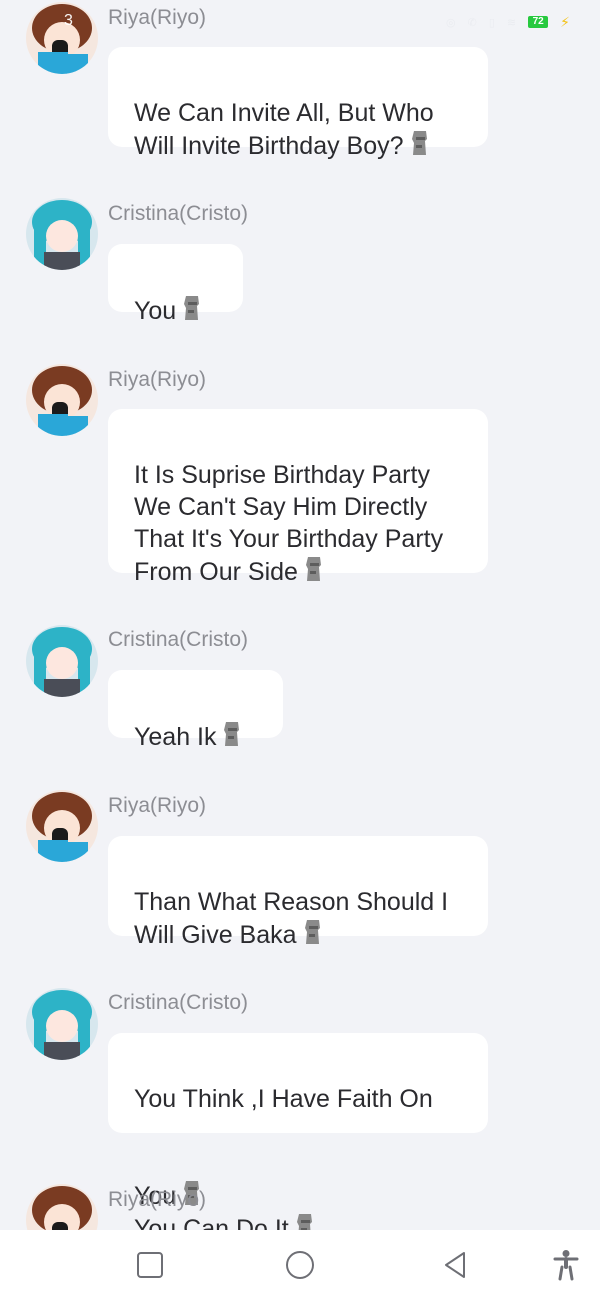 Image resolution: width=600 pixels, height=1300 pixels. I want to click on message-text-line: You Think ,I Have Faith On, so click(283, 1099).